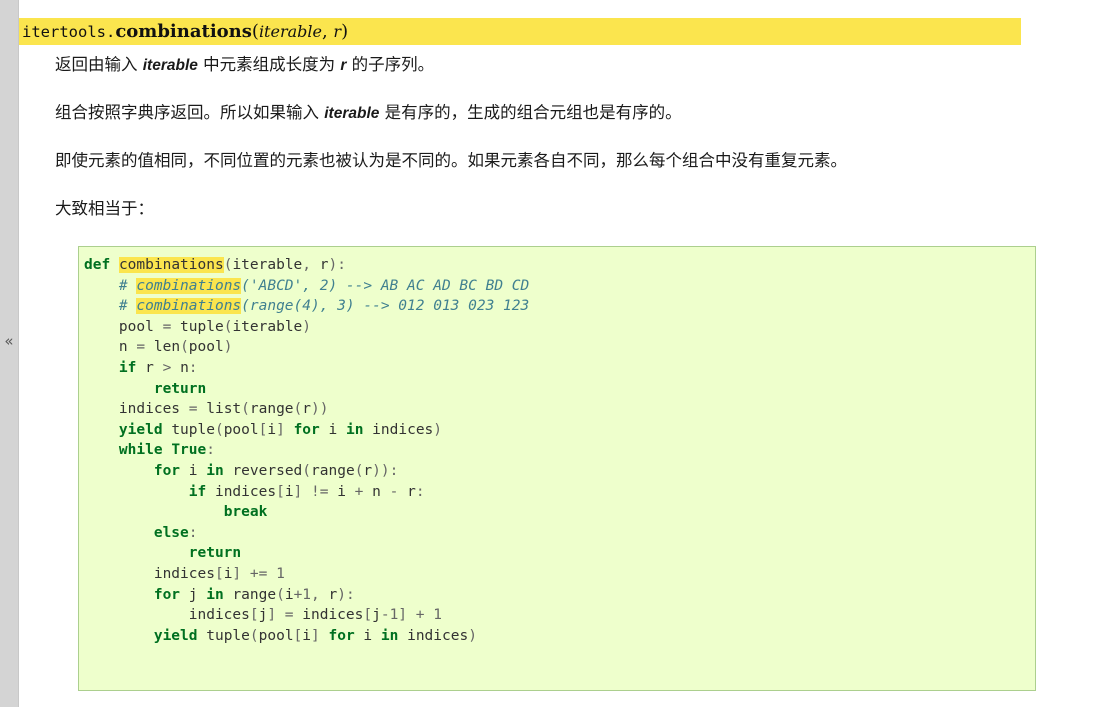 The image size is (1096, 707). I want to click on para1-text-3: 的子序列。, so click(390, 64).